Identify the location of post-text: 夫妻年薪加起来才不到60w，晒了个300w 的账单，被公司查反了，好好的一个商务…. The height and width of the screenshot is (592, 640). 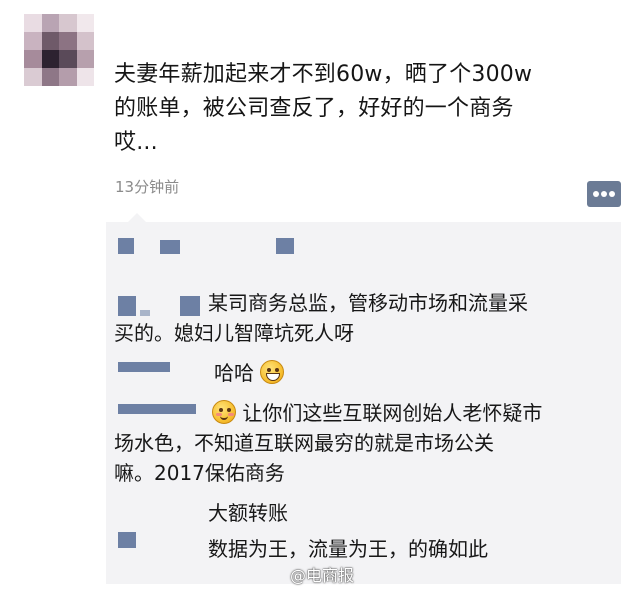
(369, 109).